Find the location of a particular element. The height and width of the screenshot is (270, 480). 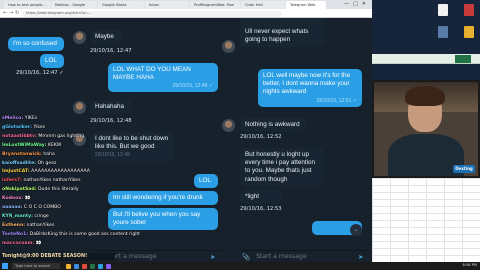

stream-chat-username: iufers7: is located at coordinates (12, 180).